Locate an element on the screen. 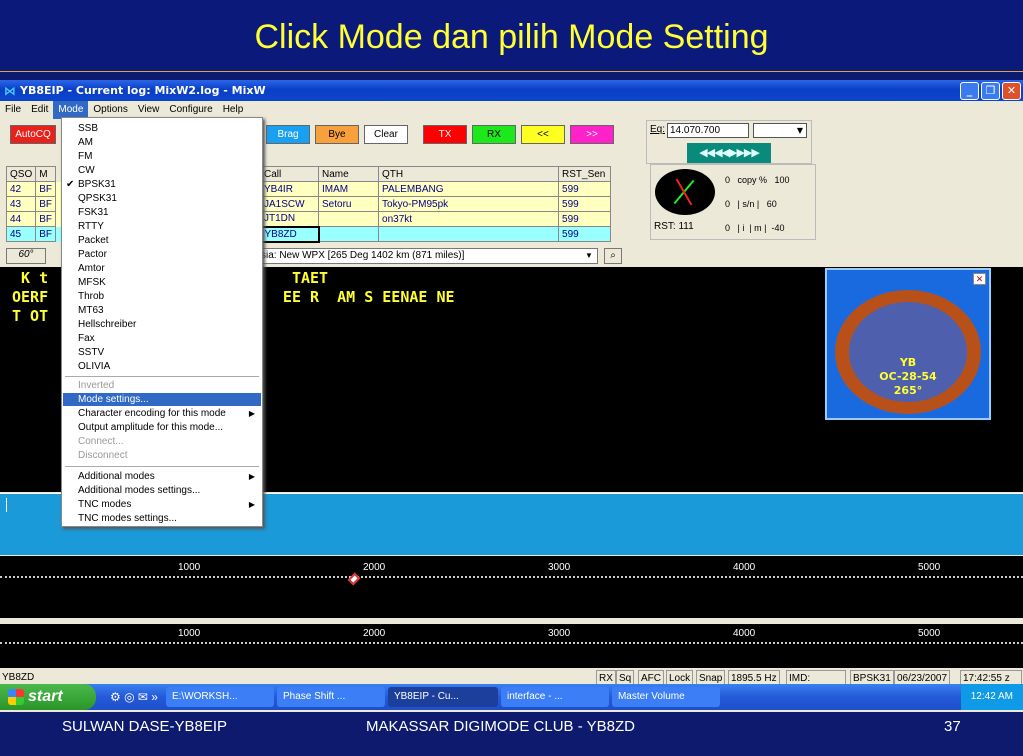 The width and height of the screenshot is (1023, 756). waterfall-upper: 1000 2000 3000 4000 5000 is located at coordinates (511, 587).